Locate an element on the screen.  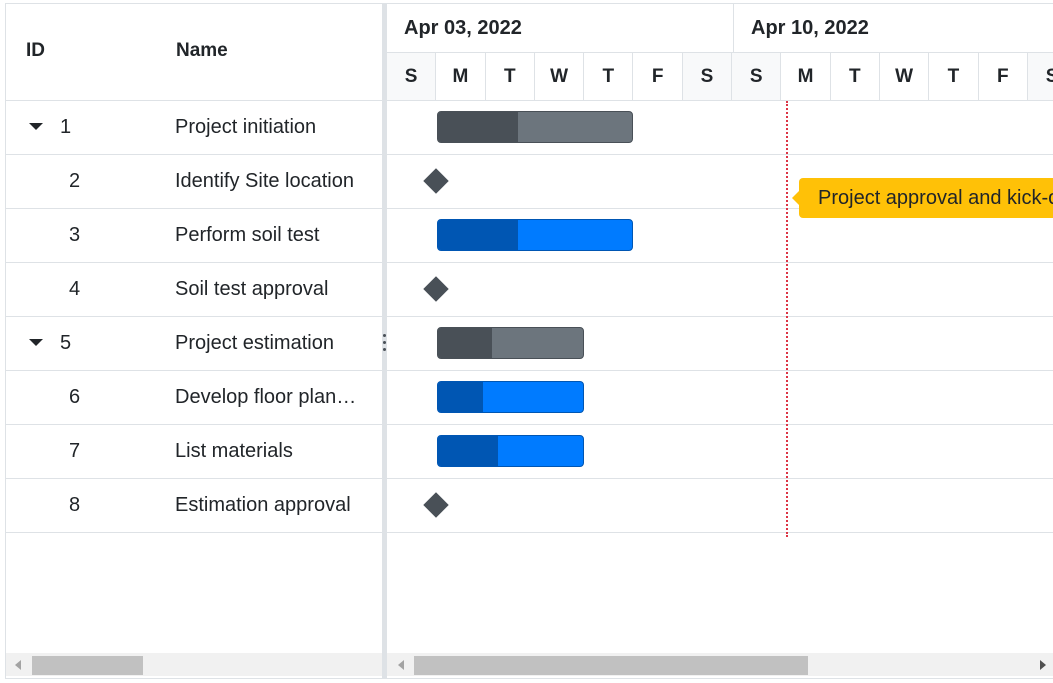
timeline-week-header: Apr 03, 2022 Apr 10, 2022 is located at coordinates (720, 28).